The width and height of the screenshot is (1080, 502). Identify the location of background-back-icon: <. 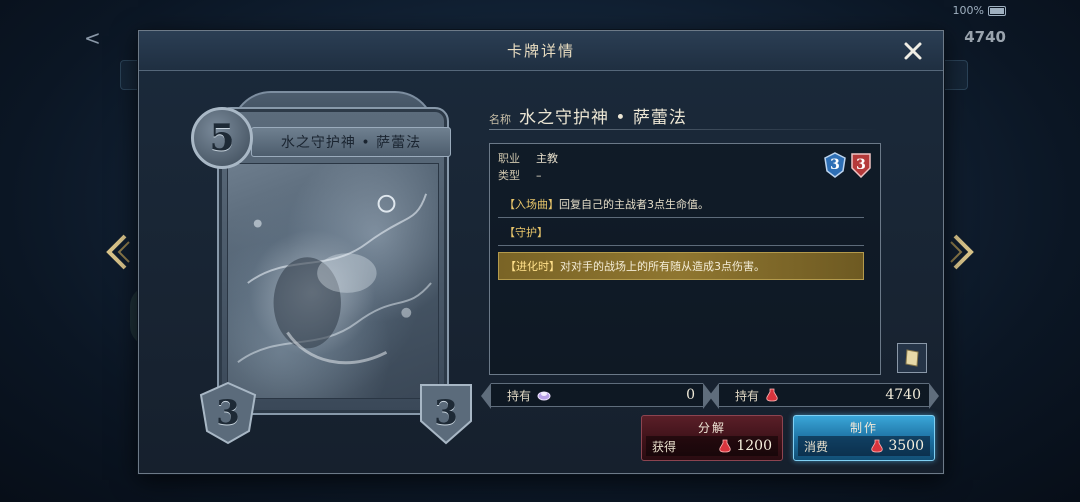
(92, 38).